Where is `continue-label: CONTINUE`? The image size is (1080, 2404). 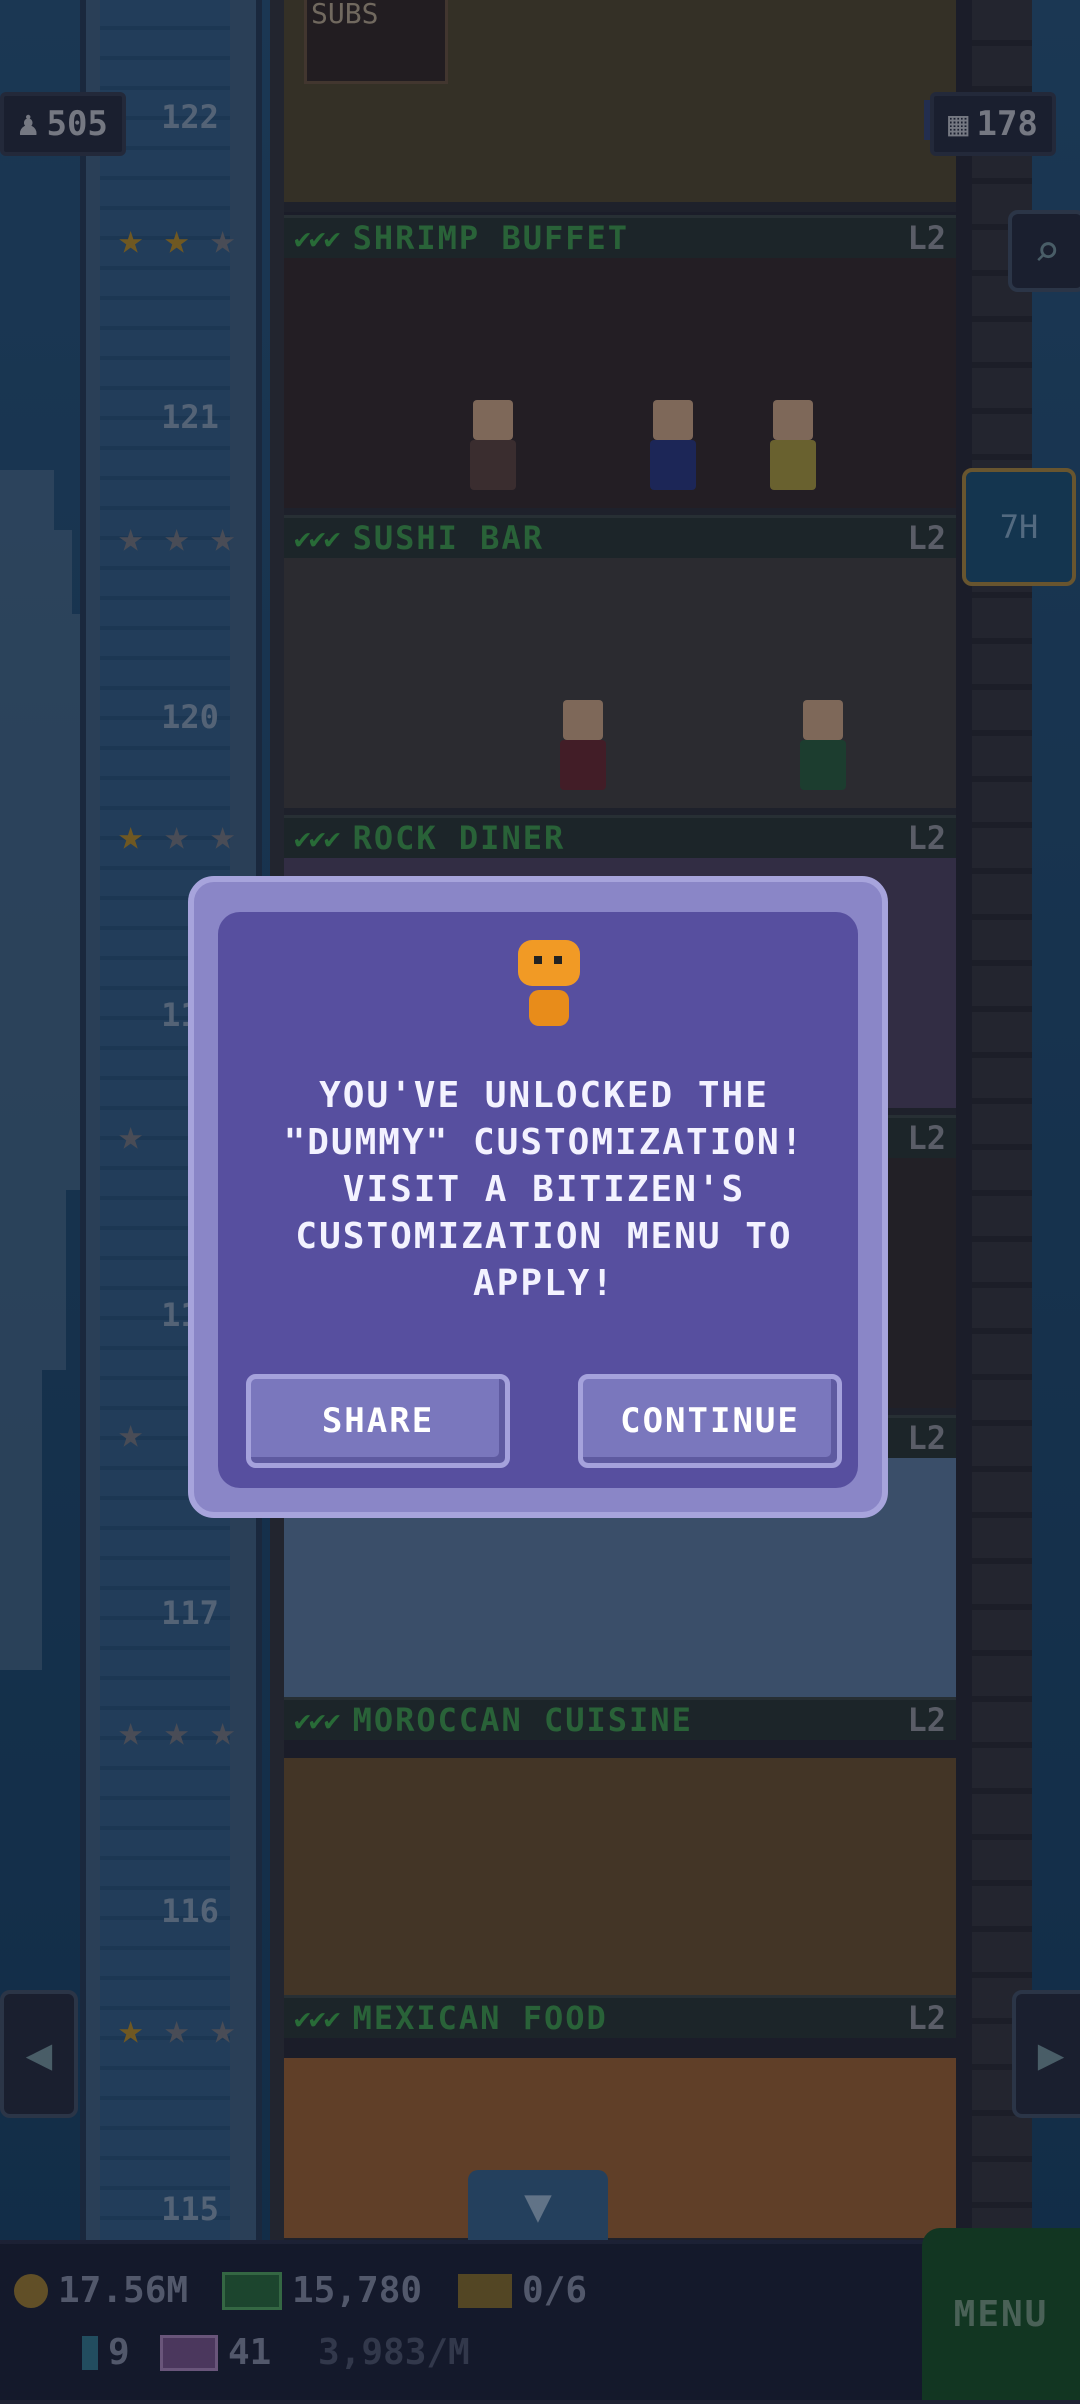
continue-label: CONTINUE is located at coordinates (710, 1421).